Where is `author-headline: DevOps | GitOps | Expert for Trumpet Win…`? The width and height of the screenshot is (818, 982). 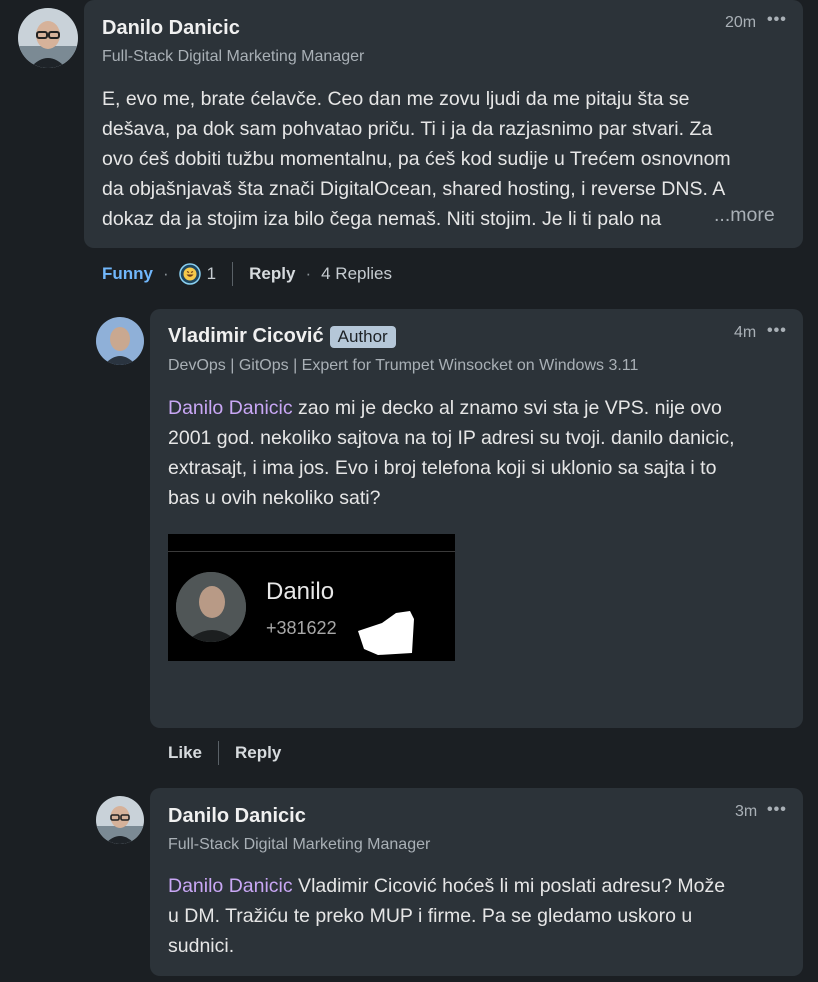
author-headline: DevOps | GitOps | Expert for Trumpet Win… is located at coordinates (403, 365).